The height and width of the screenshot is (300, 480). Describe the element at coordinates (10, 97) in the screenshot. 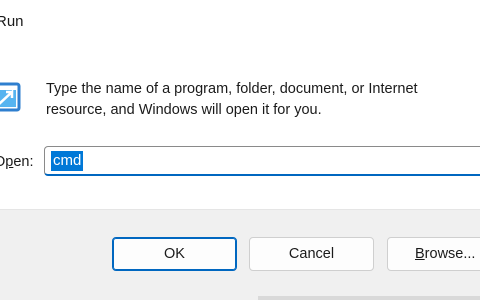

I see `run-dialog-icon` at that location.